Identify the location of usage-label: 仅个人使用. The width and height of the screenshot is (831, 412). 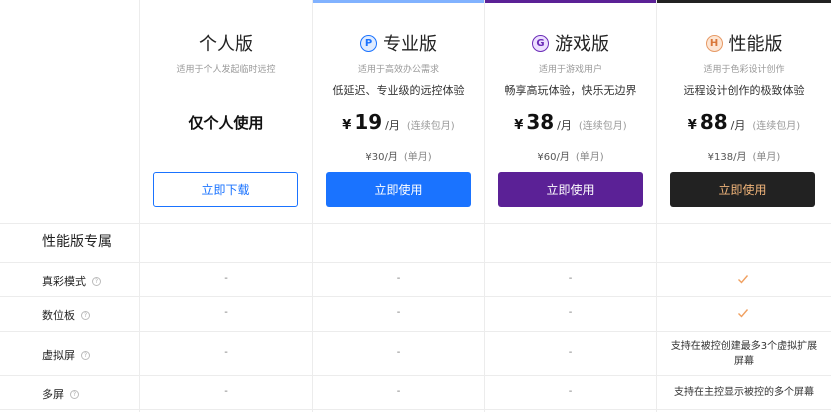
(226, 123).